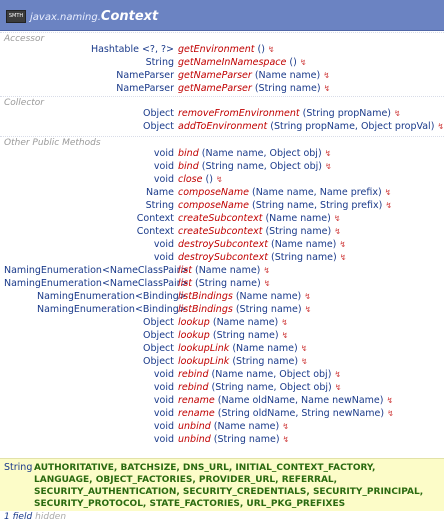 The width and height of the screenshot is (444, 524). Describe the element at coordinates (203, 361) in the screenshot. I see `method-name: lookupLink` at that location.